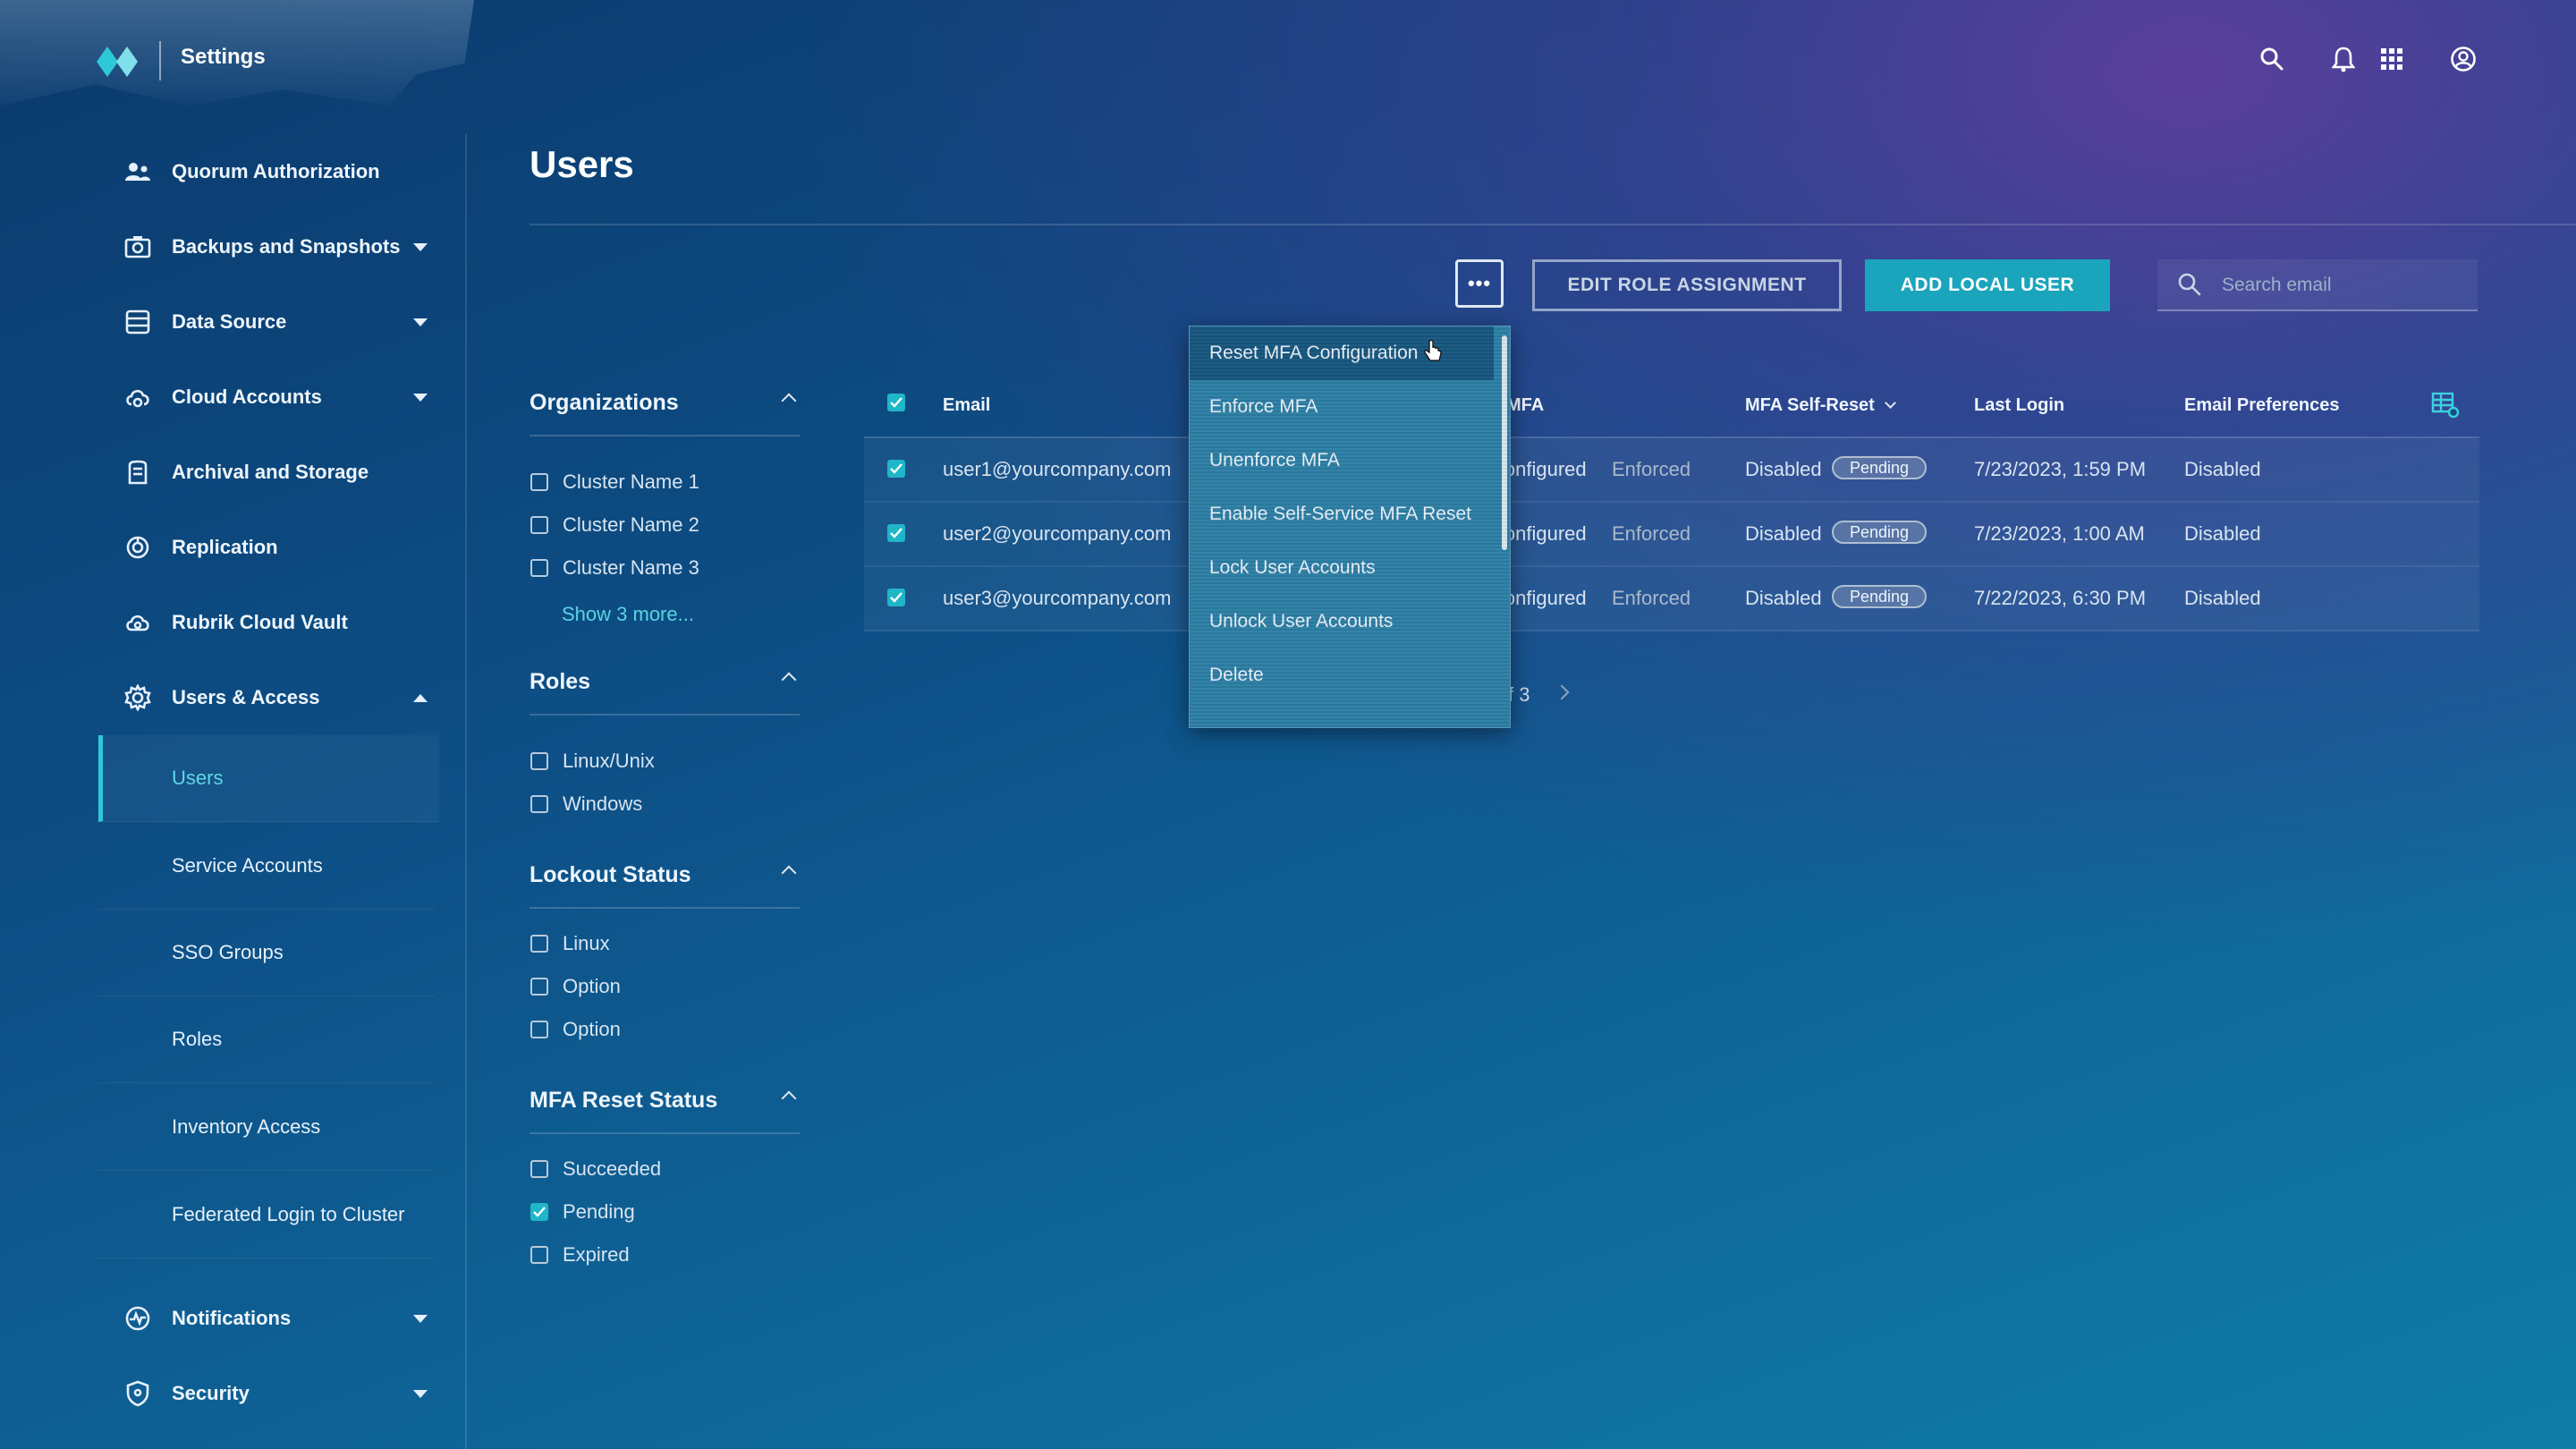 The width and height of the screenshot is (2576, 1449). I want to click on filter-option: Linux/Unix, so click(592, 761).